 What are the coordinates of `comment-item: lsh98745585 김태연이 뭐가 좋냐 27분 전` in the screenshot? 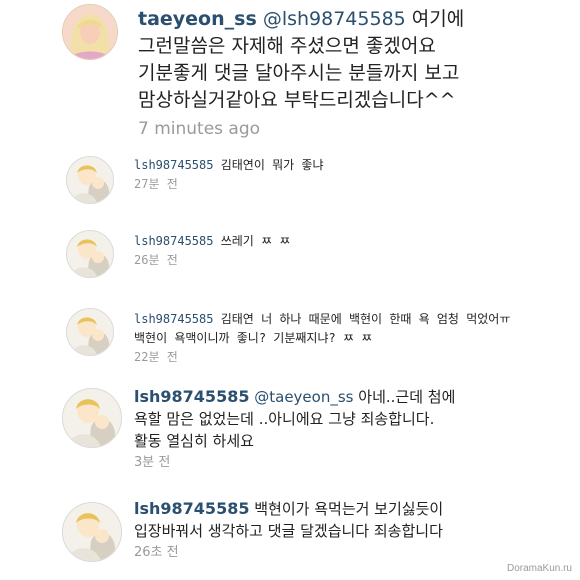 It's located at (290, 180).